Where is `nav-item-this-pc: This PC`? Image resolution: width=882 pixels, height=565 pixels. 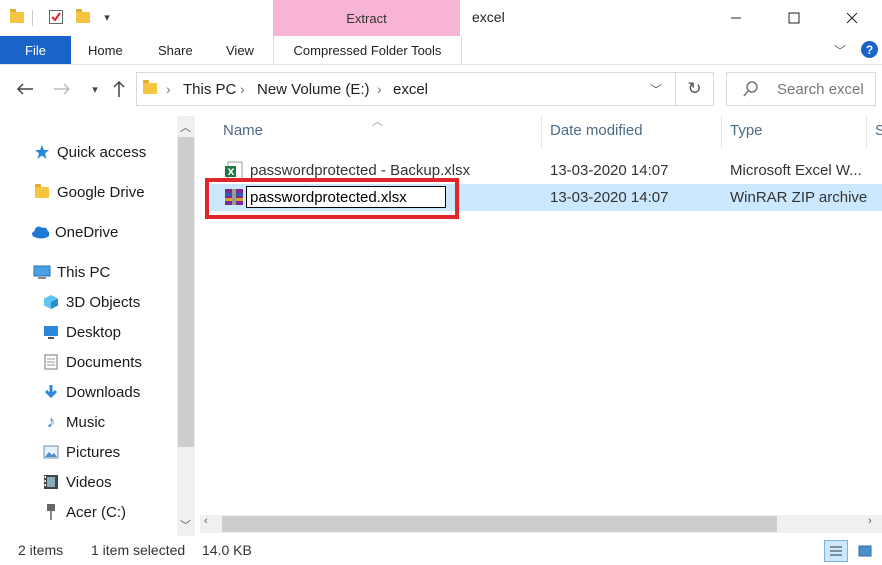 nav-item-this-pc: This PC is located at coordinates (71, 272).